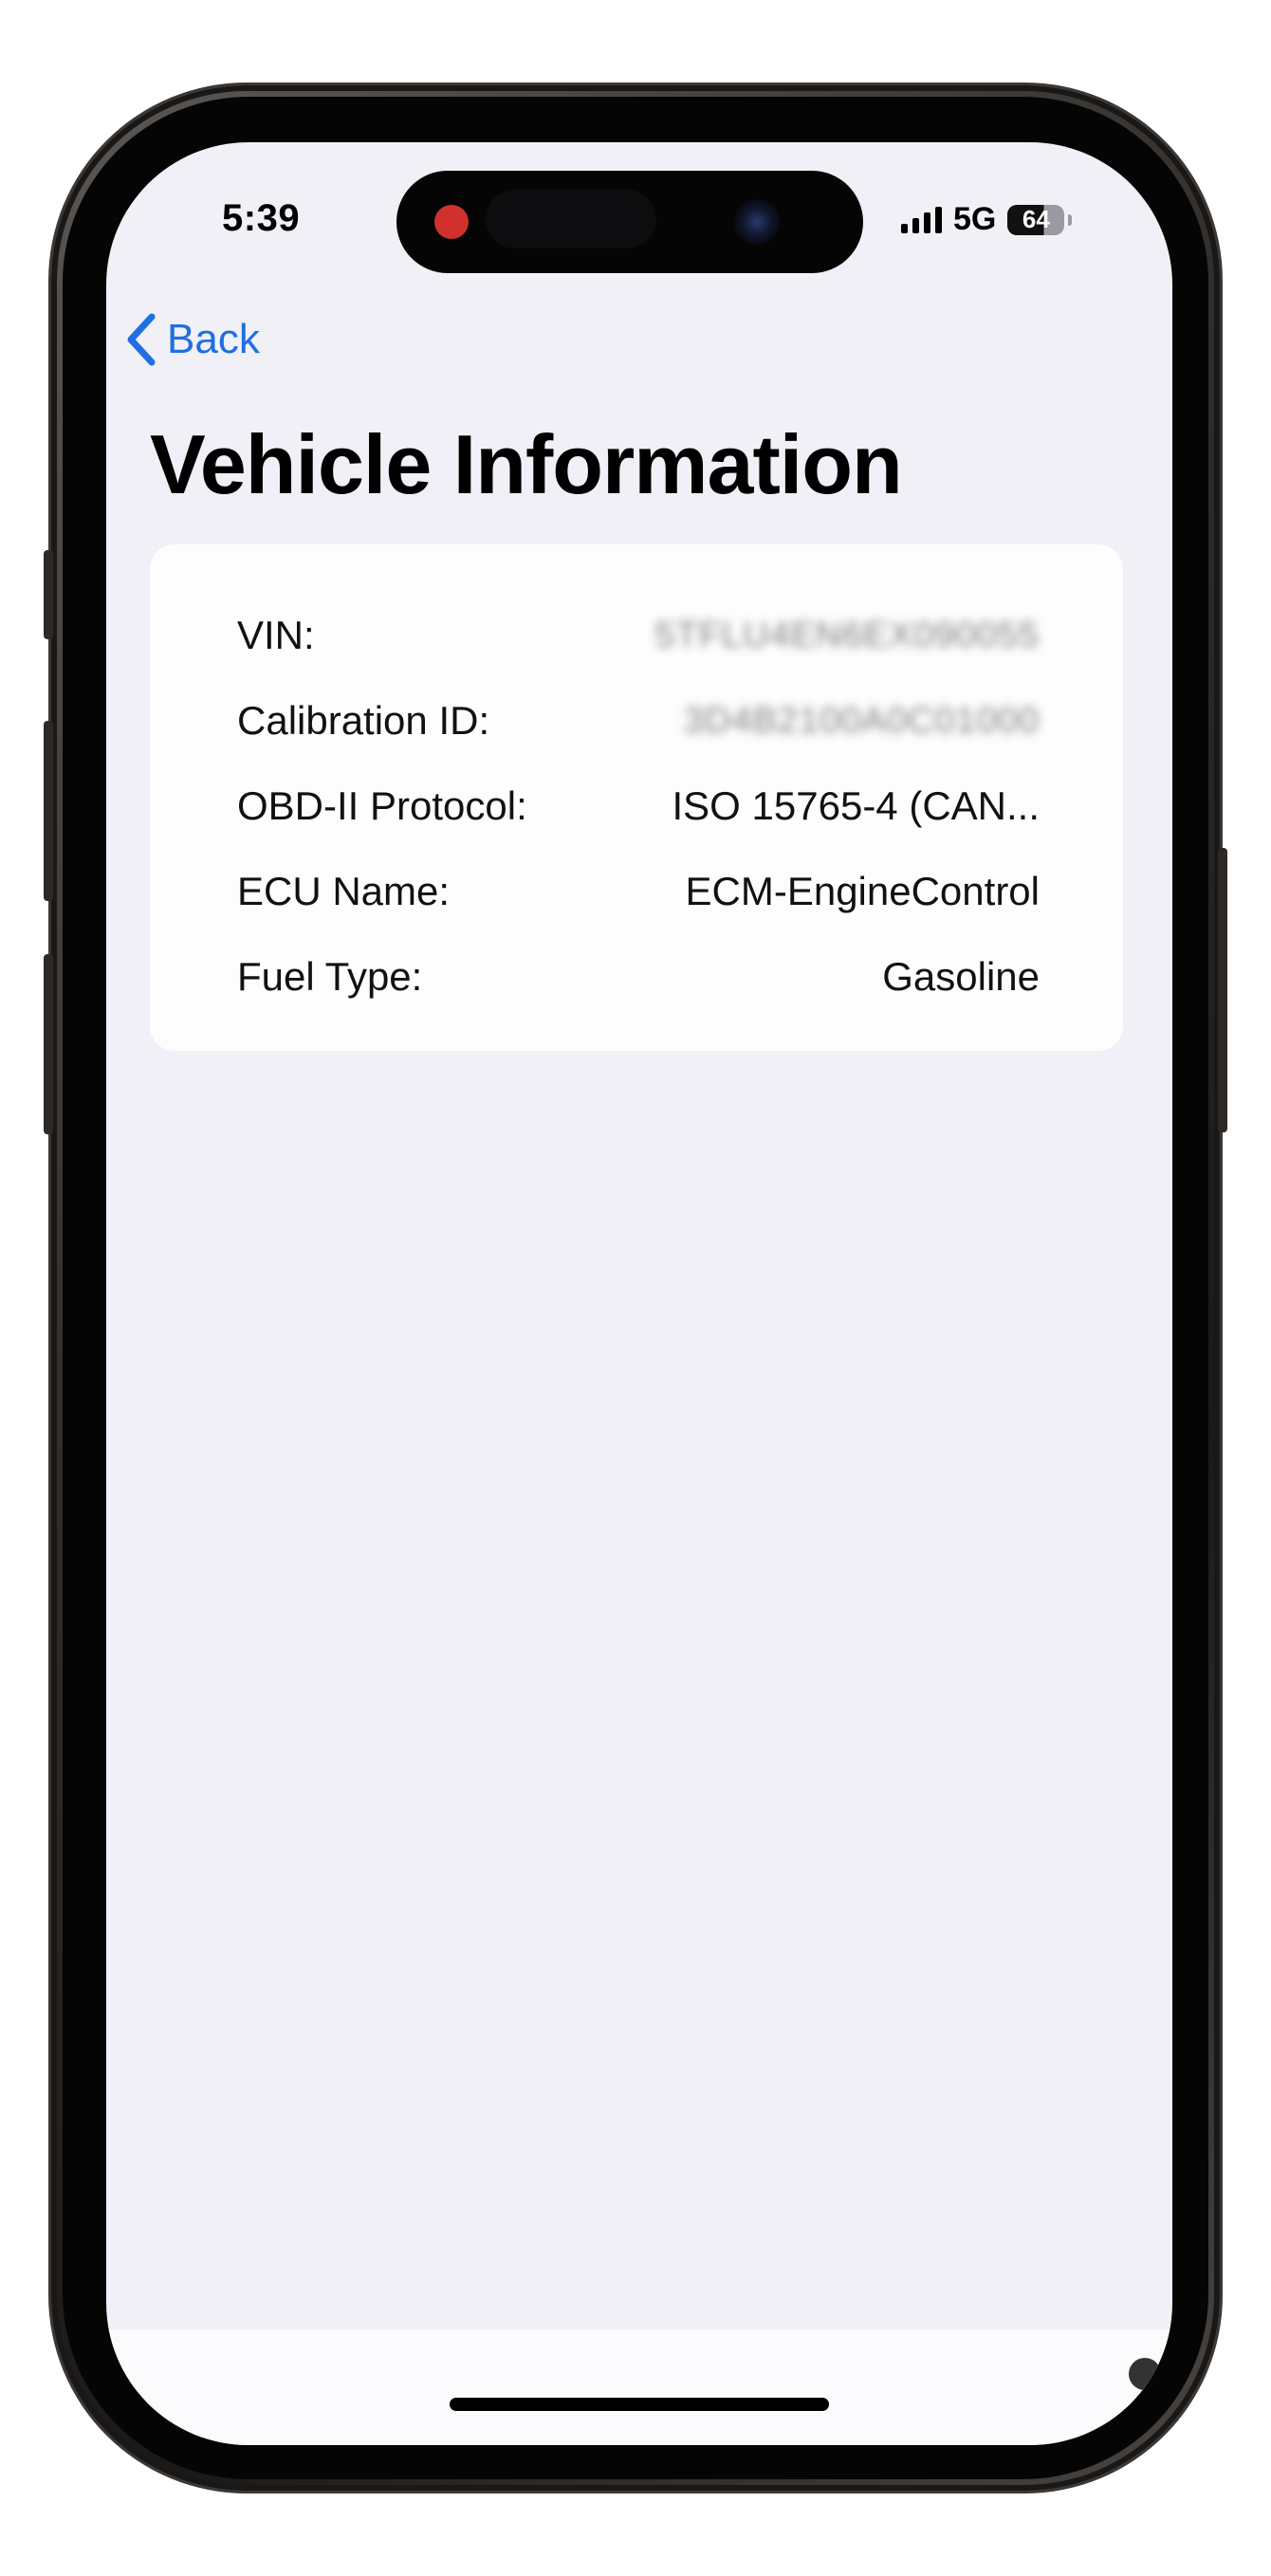 The image size is (1271, 2576). I want to click on front-camera-icon, so click(757, 222).